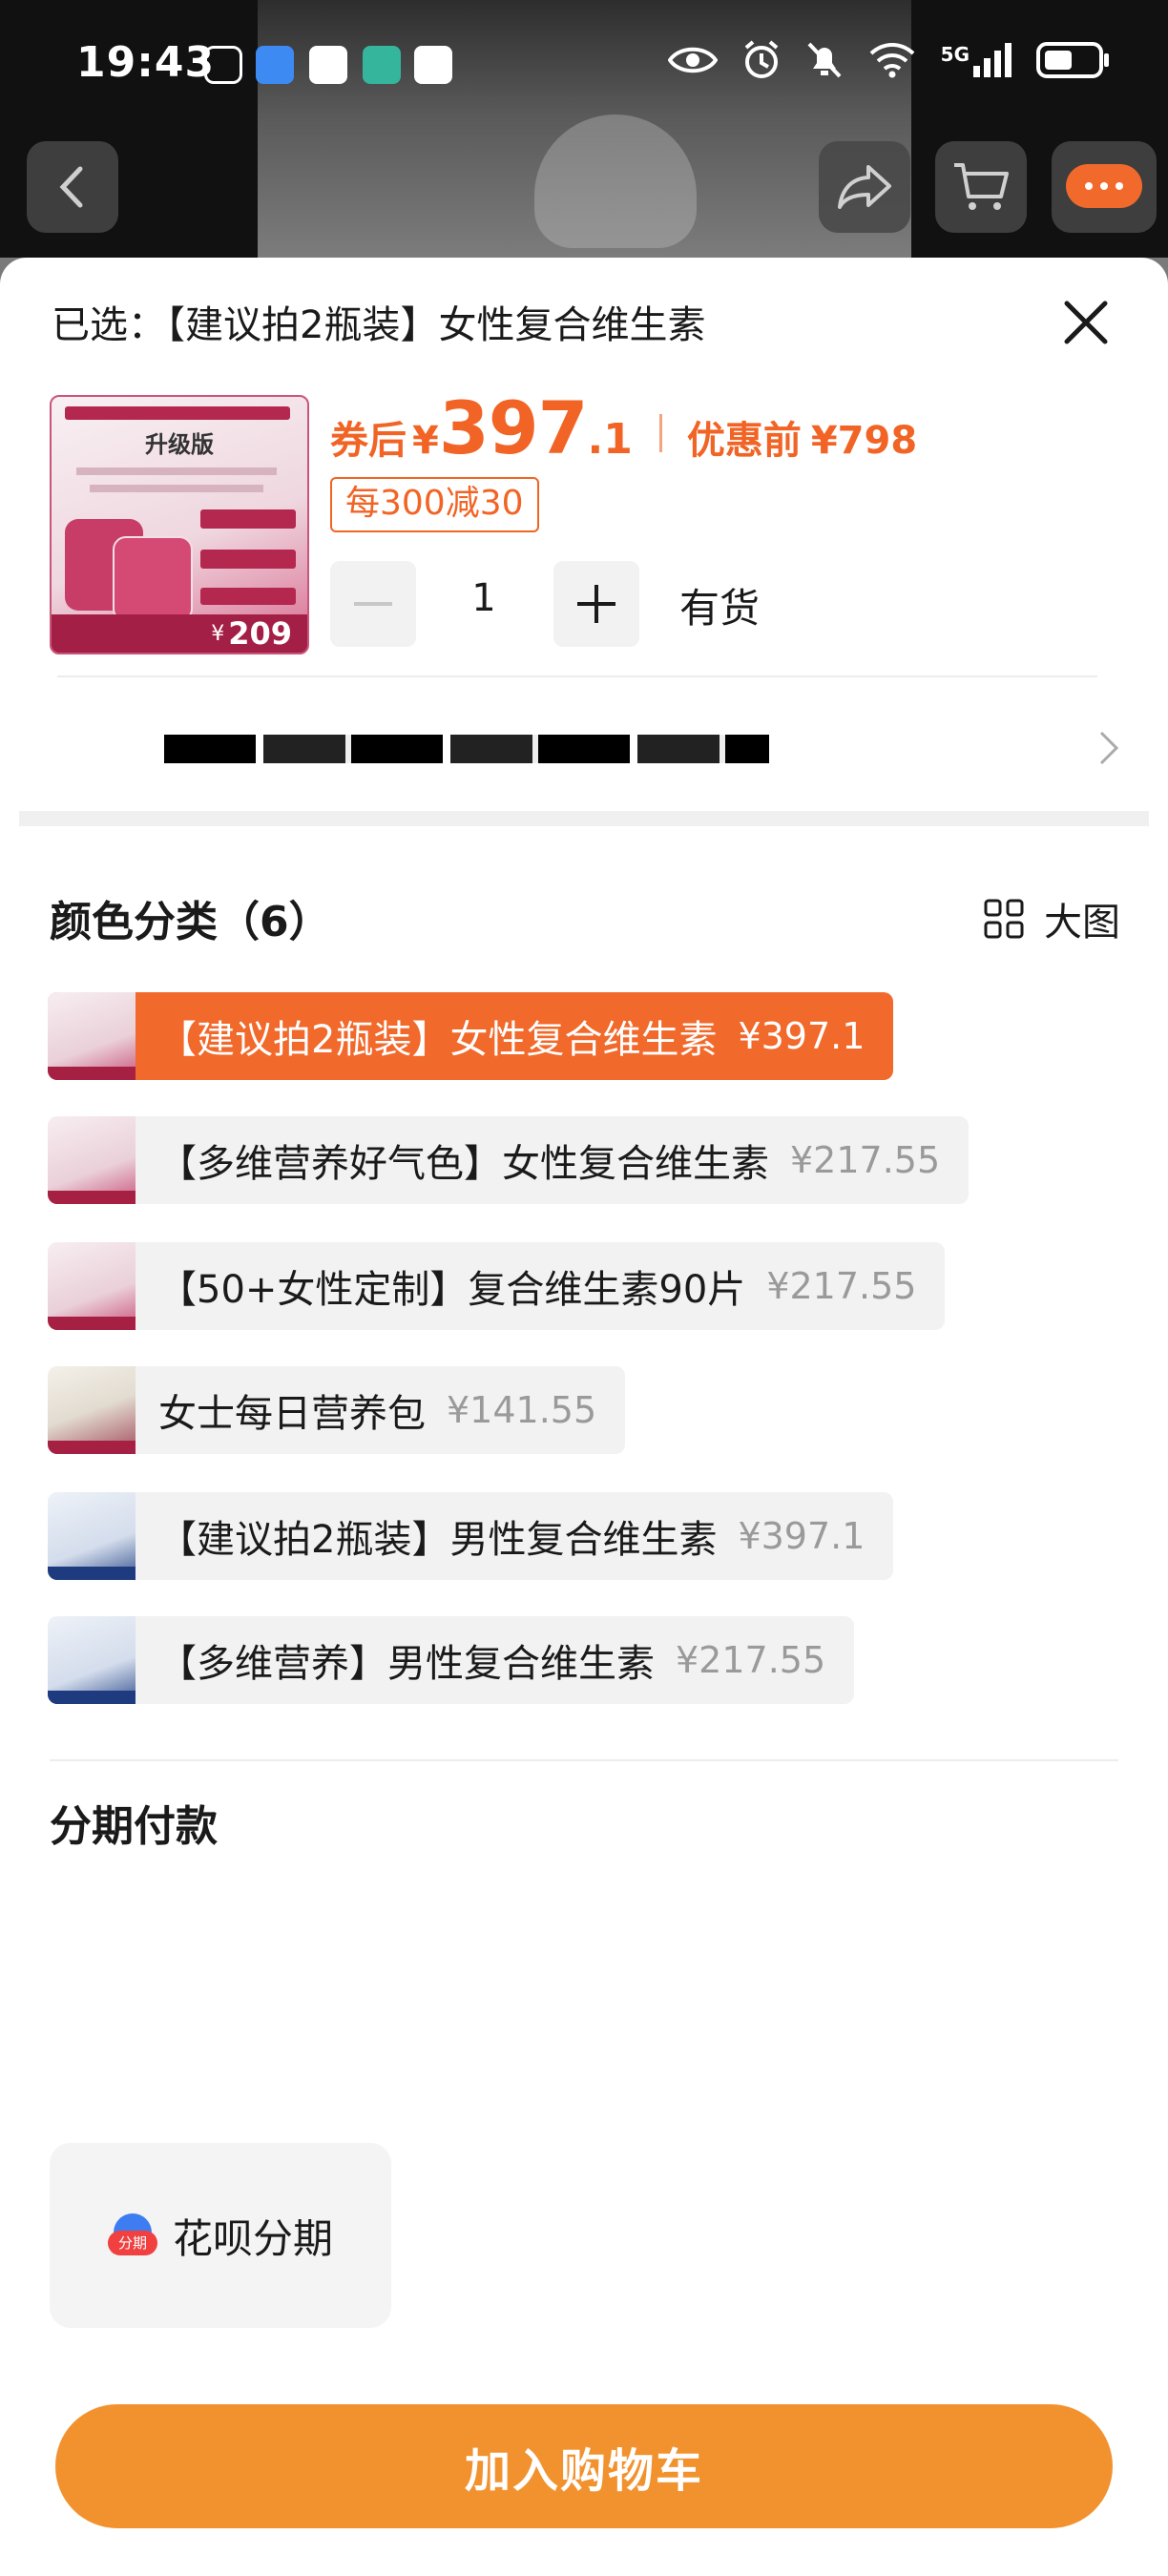 Image resolution: width=1168 pixels, height=2576 pixels. Describe the element at coordinates (955, 54) in the screenshot. I see `network-type: 5G` at that location.